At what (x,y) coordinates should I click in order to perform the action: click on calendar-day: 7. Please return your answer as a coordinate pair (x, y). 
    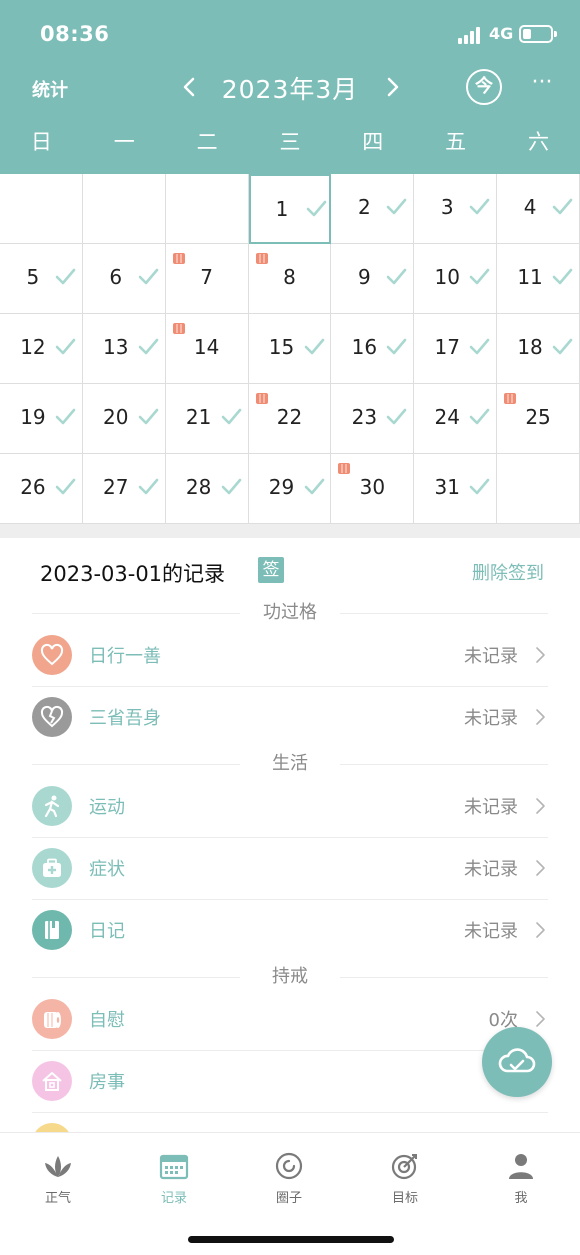
    Looking at the image, I should click on (207, 279).